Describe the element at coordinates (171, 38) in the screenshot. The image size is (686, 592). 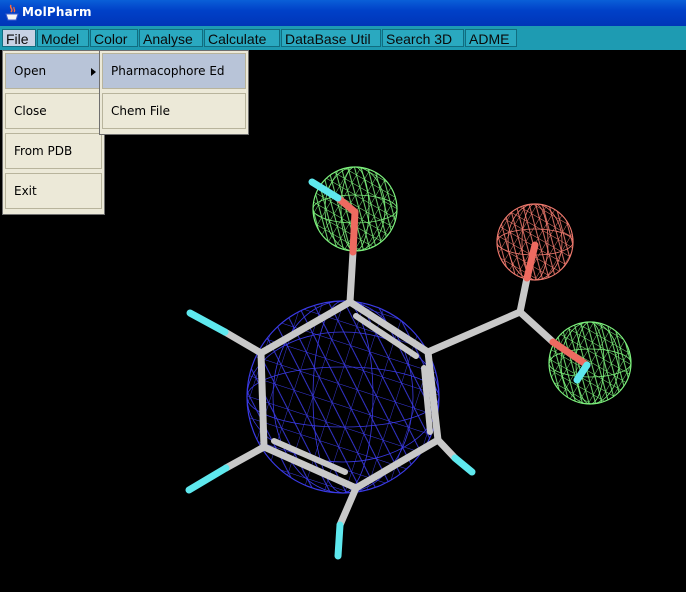
I see `menu-analyse: Analyse` at that location.